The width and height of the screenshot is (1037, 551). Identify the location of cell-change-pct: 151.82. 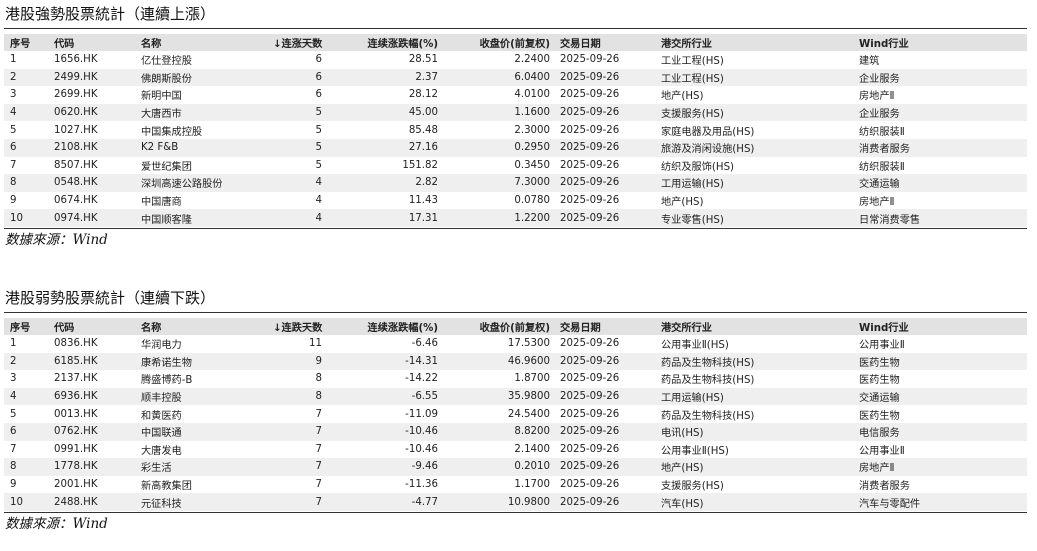
(420, 165).